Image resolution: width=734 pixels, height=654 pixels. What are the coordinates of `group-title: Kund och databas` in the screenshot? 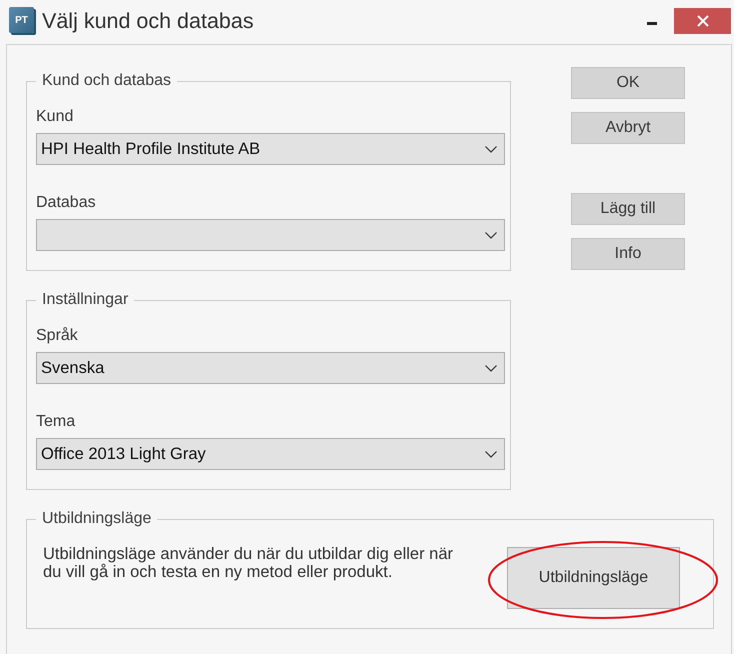 It's located at (106, 81).